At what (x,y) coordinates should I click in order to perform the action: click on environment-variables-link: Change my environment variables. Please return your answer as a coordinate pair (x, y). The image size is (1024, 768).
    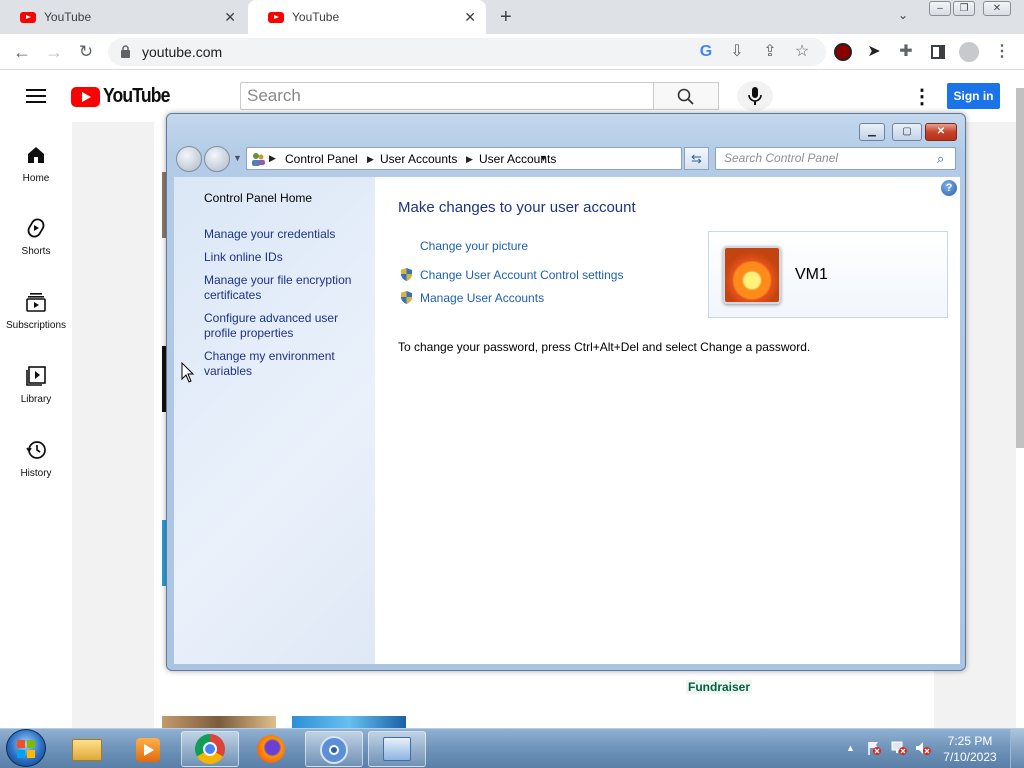
    Looking at the image, I should click on (279, 364).